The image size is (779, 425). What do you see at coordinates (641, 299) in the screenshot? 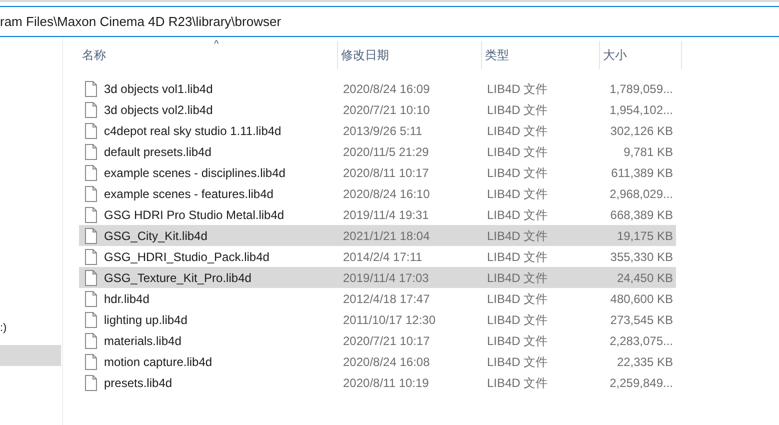
I see `file-size: 480,600 KB` at bounding box center [641, 299].